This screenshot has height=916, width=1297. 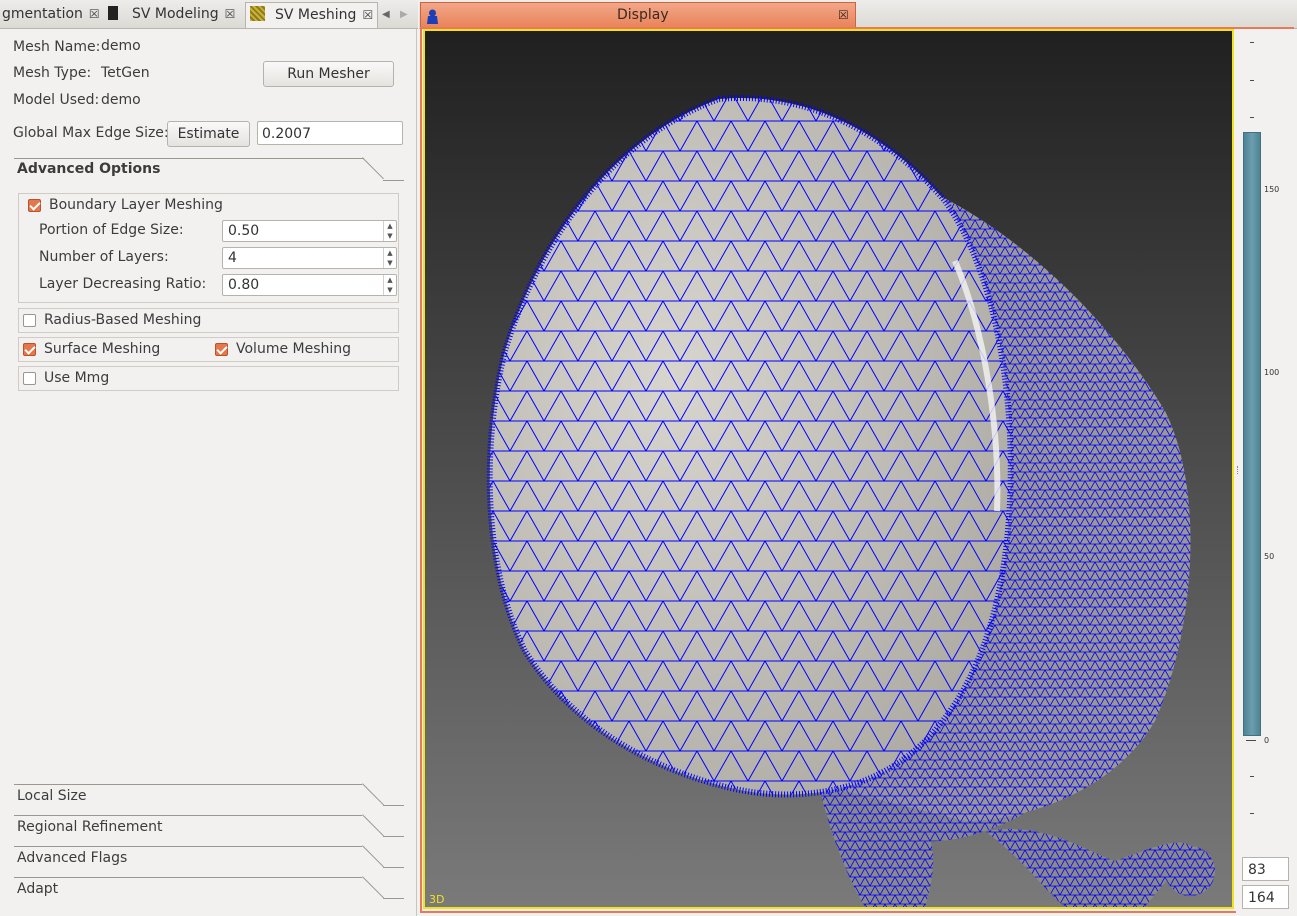 What do you see at coordinates (309, 285) in the screenshot?
I see `ratio-spinbox: 0.80 ▲ ▼` at bounding box center [309, 285].